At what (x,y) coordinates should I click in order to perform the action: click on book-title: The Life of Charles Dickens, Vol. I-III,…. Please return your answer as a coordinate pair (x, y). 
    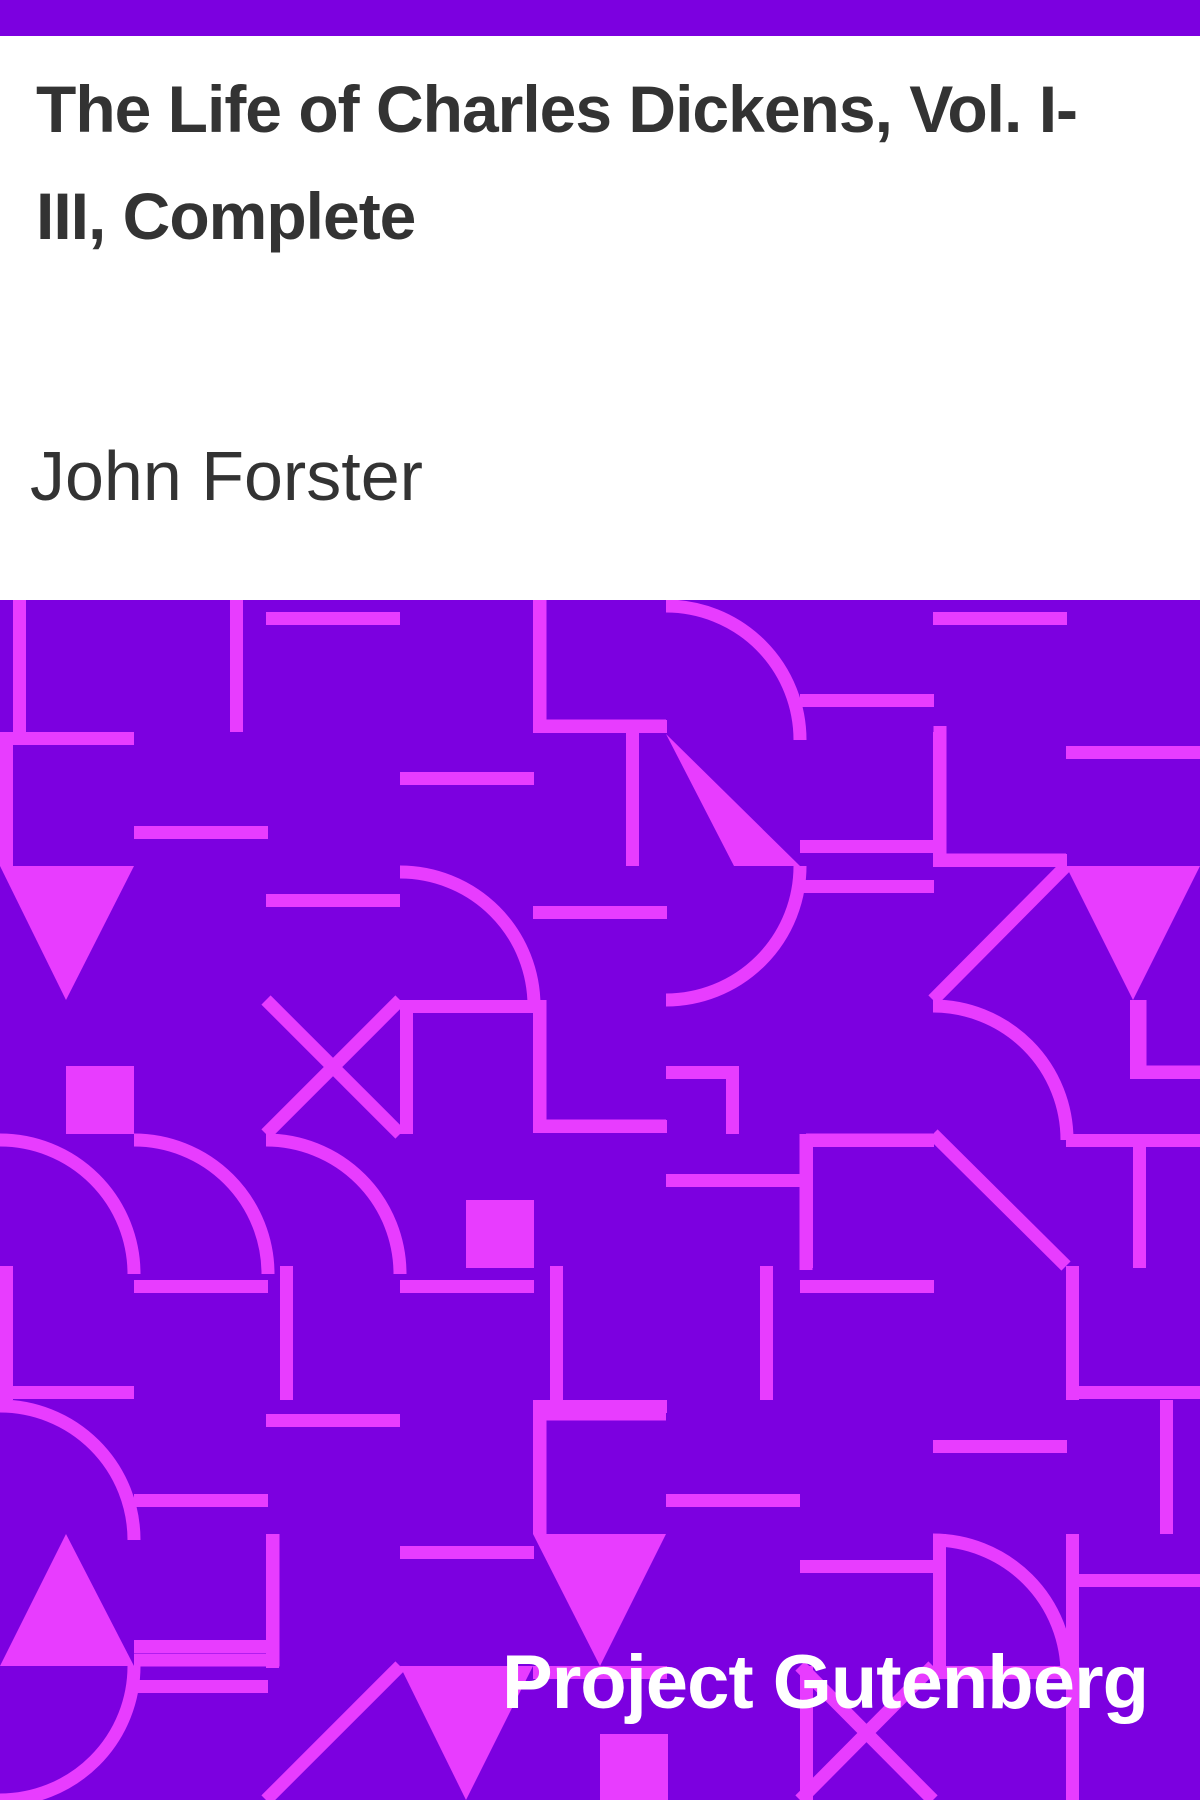
    Looking at the image, I should click on (557, 162).